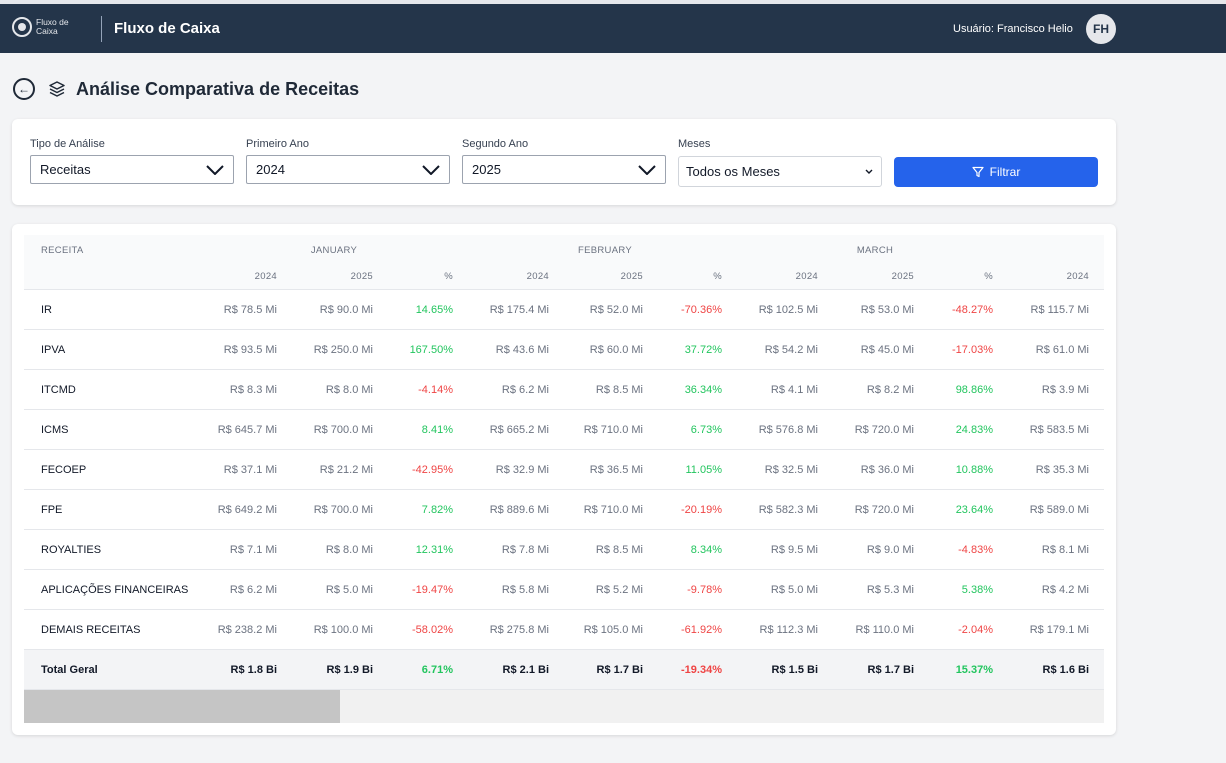 This screenshot has height=763, width=1226. What do you see at coordinates (791, 470) in the screenshot?
I see `value-cell: R$ 32.5 Mi` at bounding box center [791, 470].